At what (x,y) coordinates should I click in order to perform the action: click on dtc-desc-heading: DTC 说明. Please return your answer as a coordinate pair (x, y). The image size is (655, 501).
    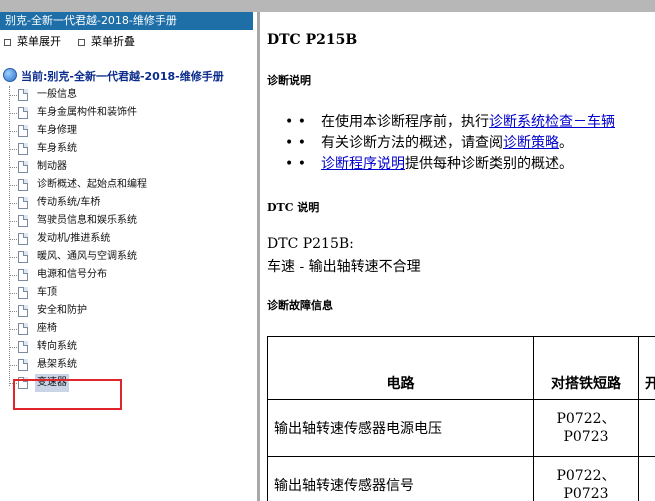
    Looking at the image, I should click on (293, 207).